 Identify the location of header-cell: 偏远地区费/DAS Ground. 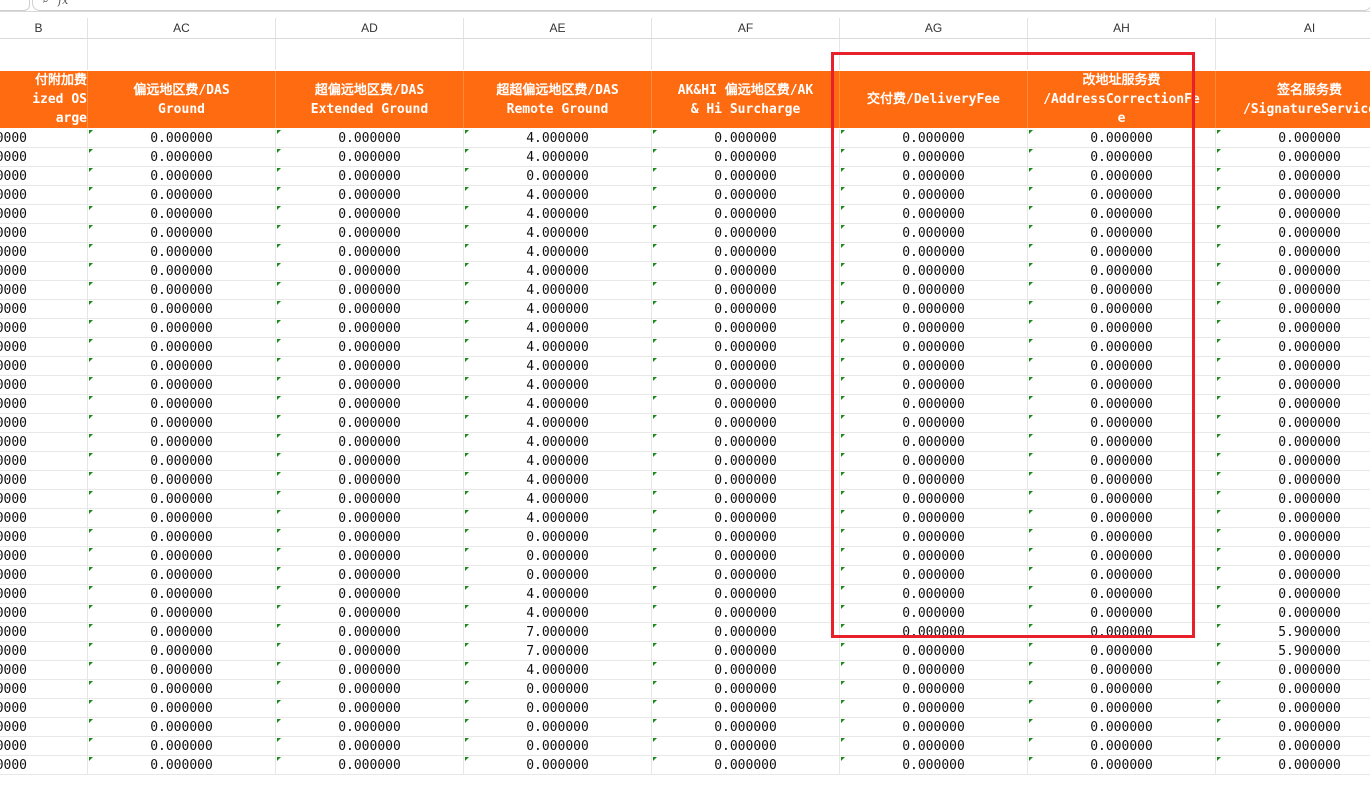
(182, 99).